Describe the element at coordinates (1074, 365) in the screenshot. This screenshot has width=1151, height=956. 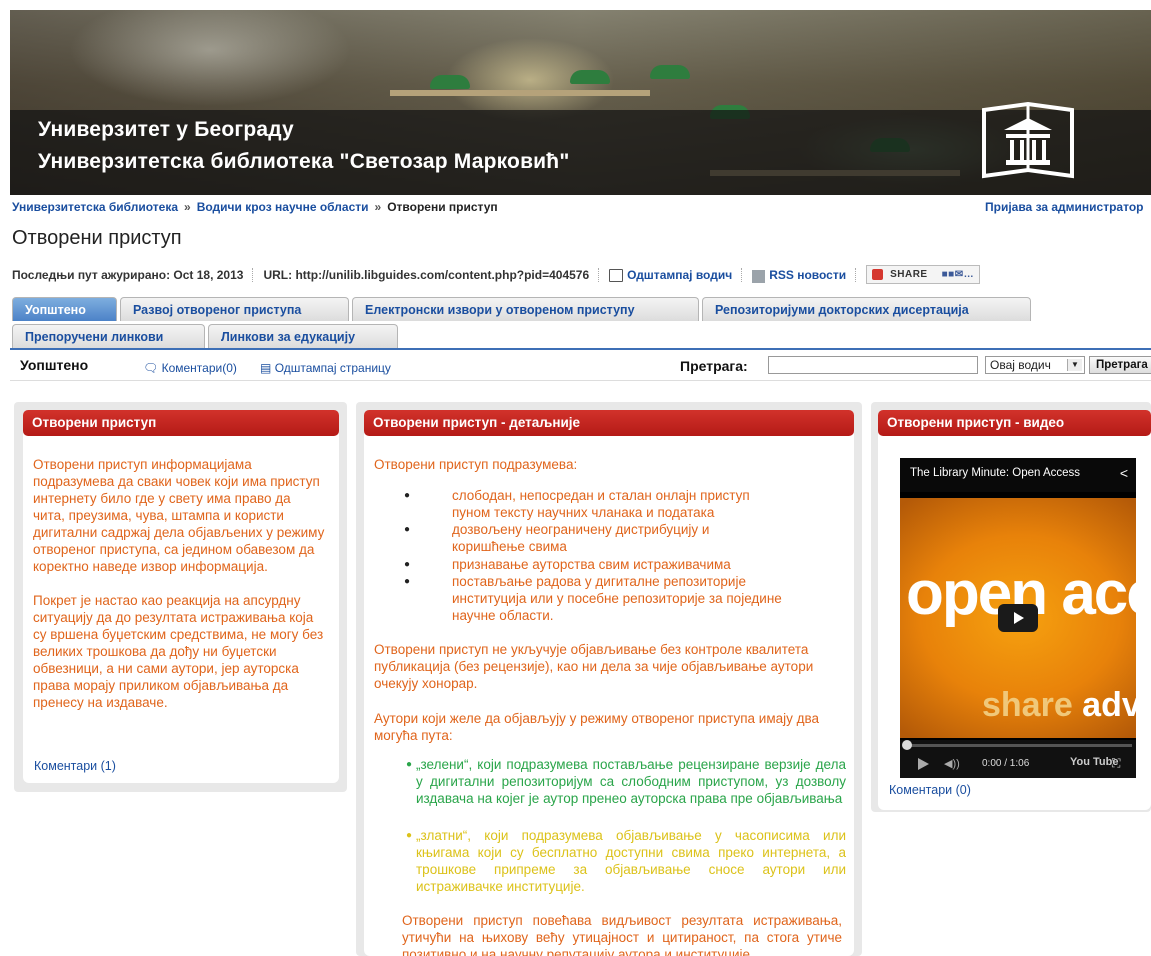
I see `chevron-down-icon: ▼` at that location.